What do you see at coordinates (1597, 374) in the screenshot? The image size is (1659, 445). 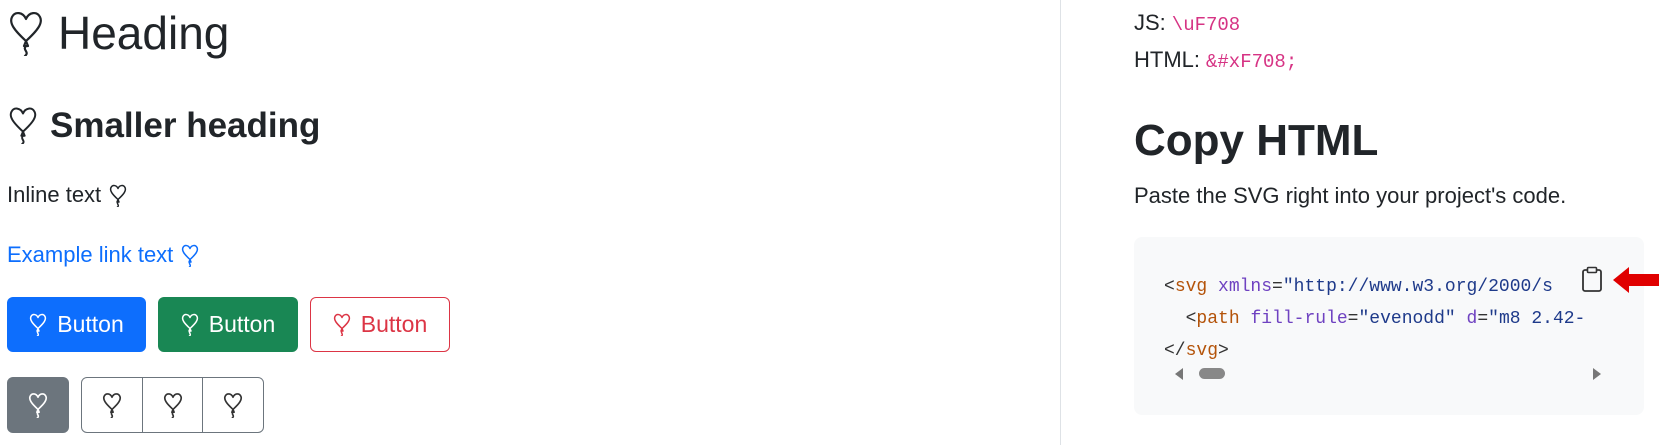 I see `scroll-right-arrow-icon` at bounding box center [1597, 374].